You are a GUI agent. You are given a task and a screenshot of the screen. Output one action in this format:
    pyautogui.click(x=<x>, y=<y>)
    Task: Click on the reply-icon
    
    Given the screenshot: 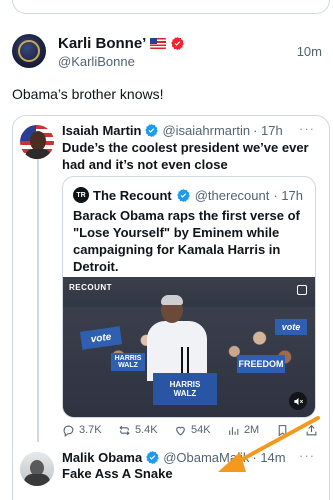 What is the action you would take?
    pyautogui.click(x=68, y=431)
    